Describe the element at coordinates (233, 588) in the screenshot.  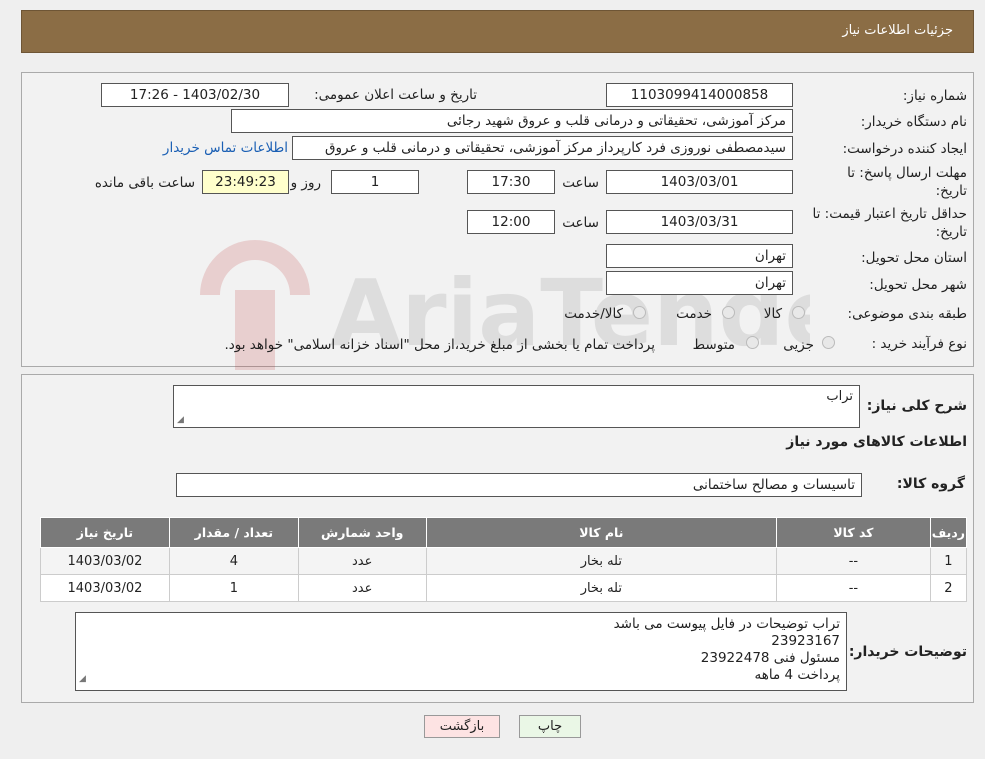
I see `cell-quantity: 1` at that location.